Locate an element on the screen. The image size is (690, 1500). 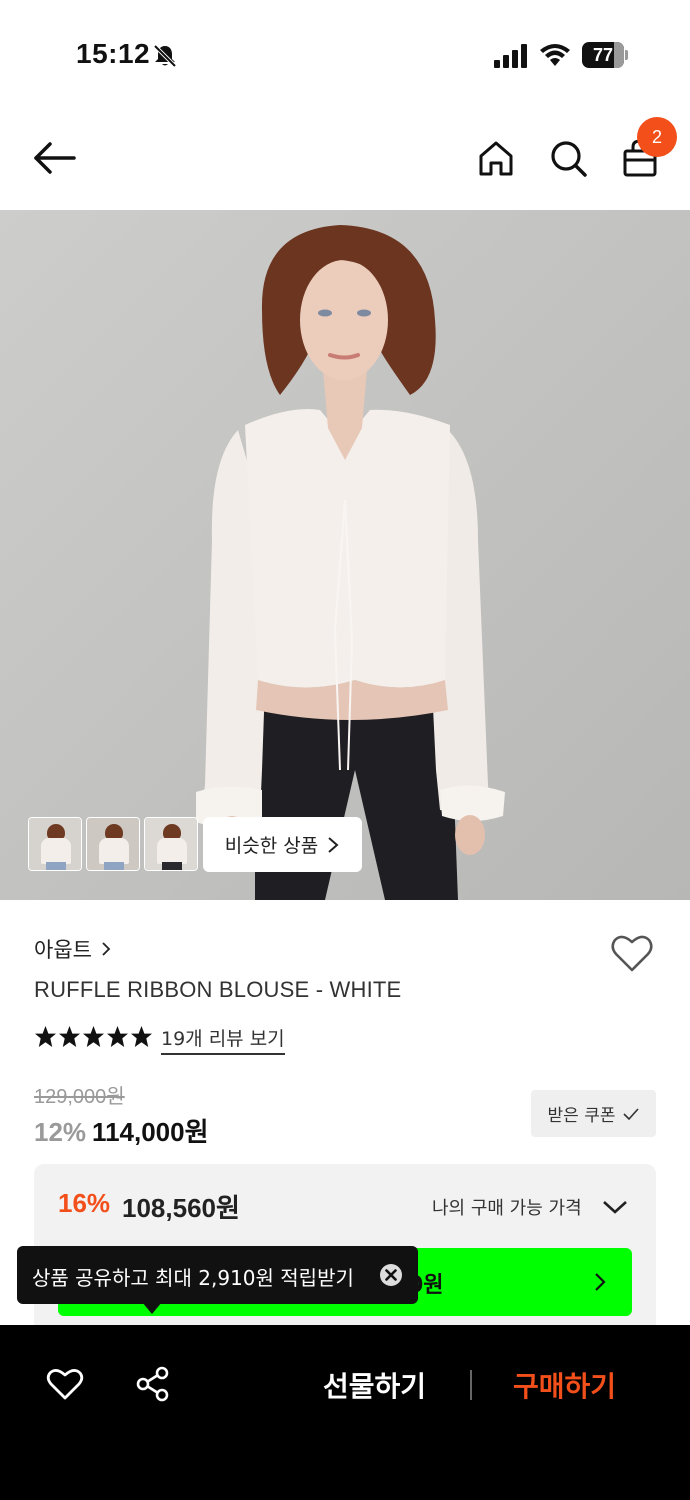
wifi-icon is located at coordinates (555, 55).